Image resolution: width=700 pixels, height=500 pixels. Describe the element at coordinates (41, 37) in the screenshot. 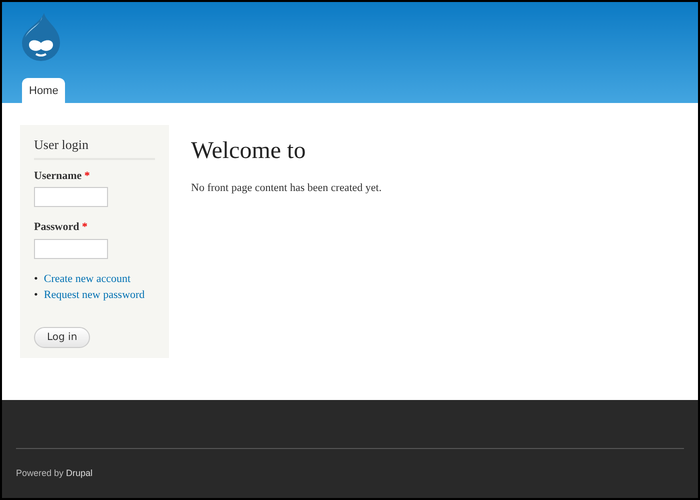

I see `drop-logo-icon` at that location.